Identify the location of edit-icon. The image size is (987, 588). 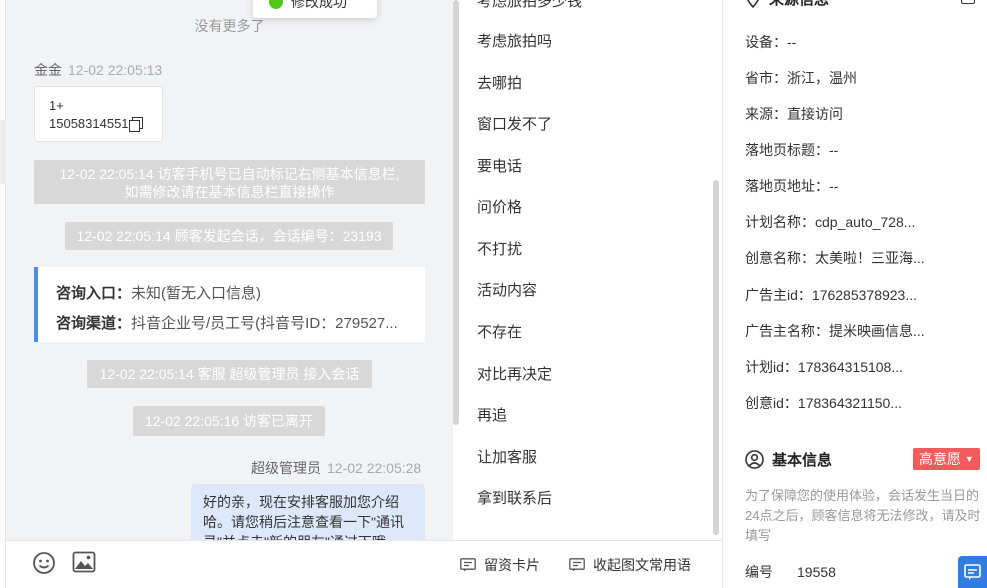
(968, 2).